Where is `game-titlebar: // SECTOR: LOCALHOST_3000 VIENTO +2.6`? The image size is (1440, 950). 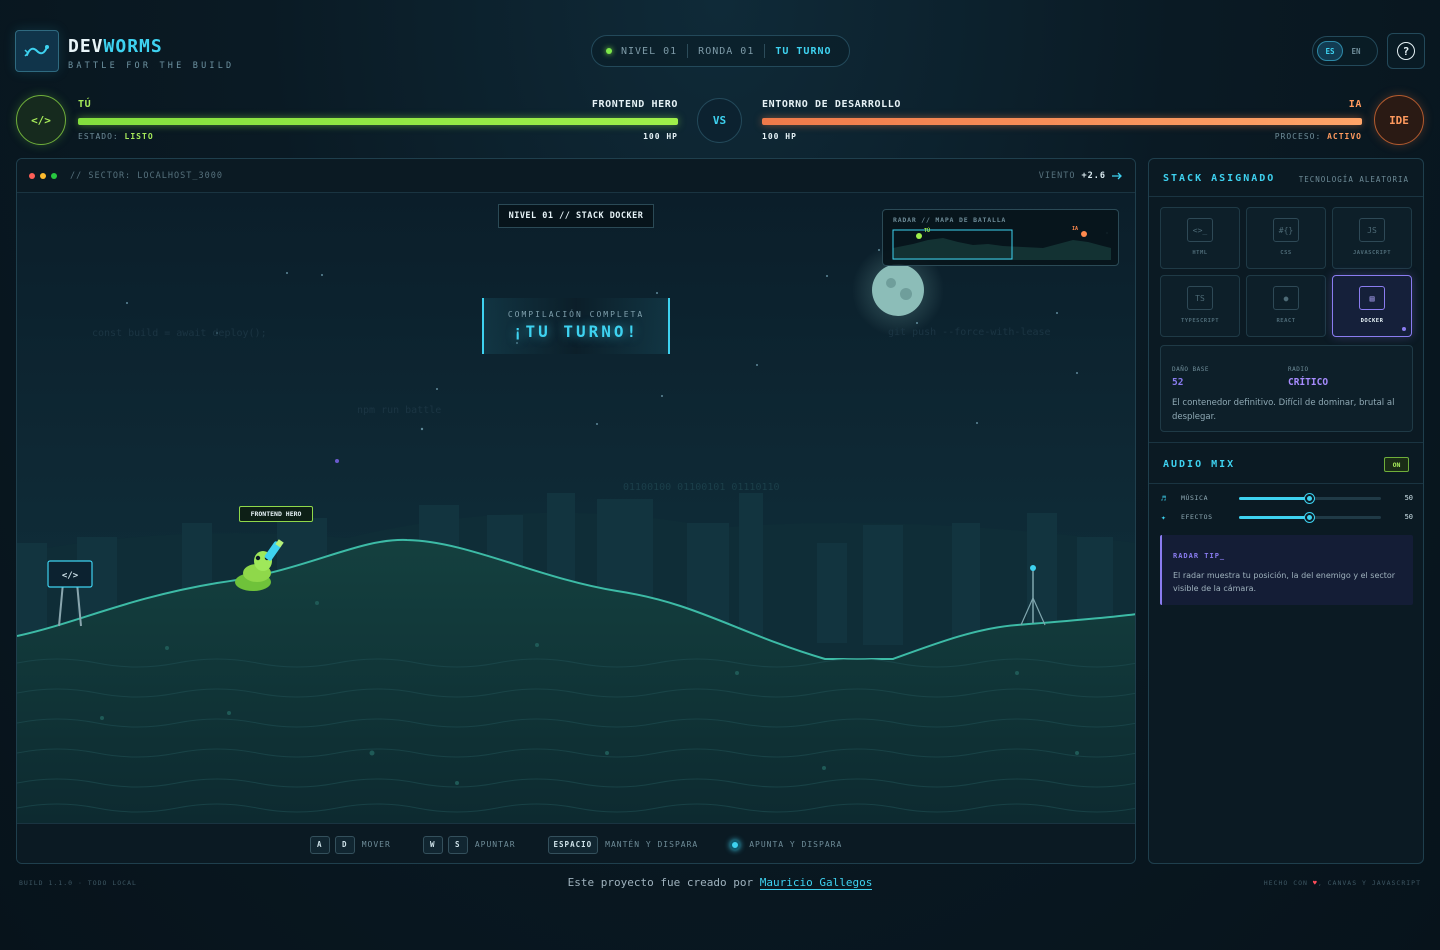 game-titlebar: // SECTOR: LOCALHOST_3000 VIENTO +2.6 is located at coordinates (576, 176).